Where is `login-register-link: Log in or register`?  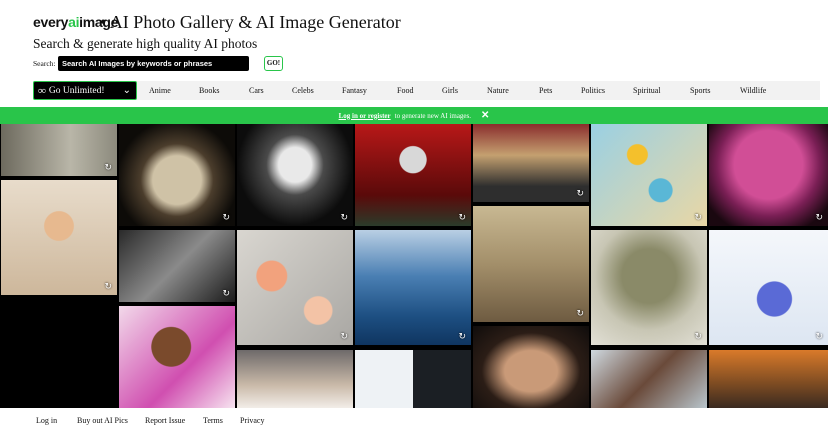
login-register-link: Log in or register is located at coordinates (365, 116).